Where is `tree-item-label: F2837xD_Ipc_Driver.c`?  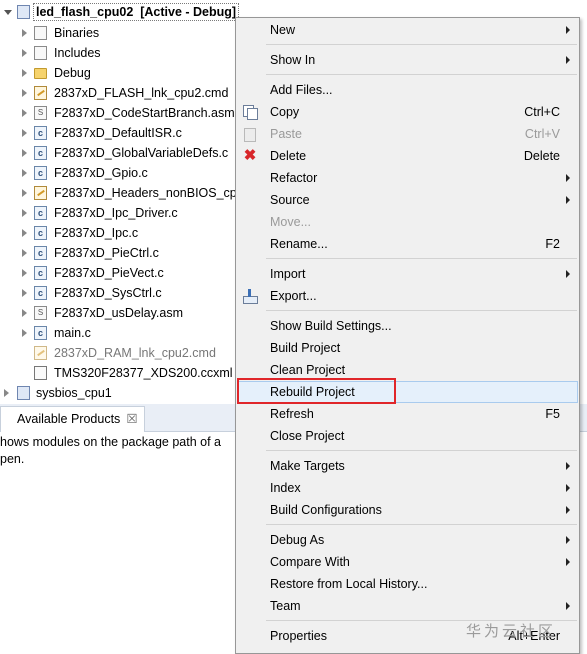 tree-item-label: F2837xD_Ipc_Driver.c is located at coordinates (116, 213).